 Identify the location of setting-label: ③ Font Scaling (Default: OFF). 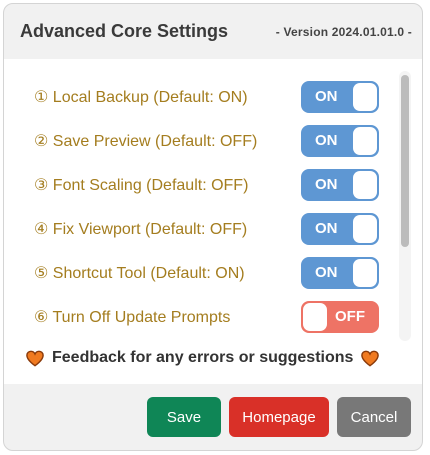
(141, 185).